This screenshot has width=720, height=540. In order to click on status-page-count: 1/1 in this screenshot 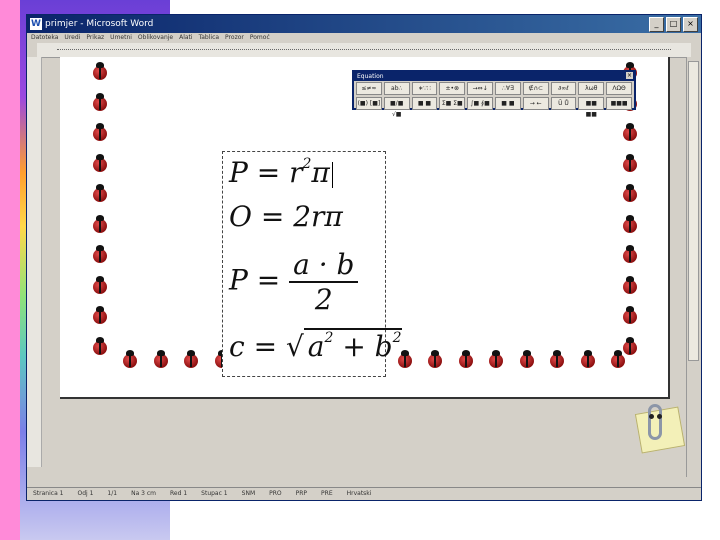, I will do `click(112, 493)`.